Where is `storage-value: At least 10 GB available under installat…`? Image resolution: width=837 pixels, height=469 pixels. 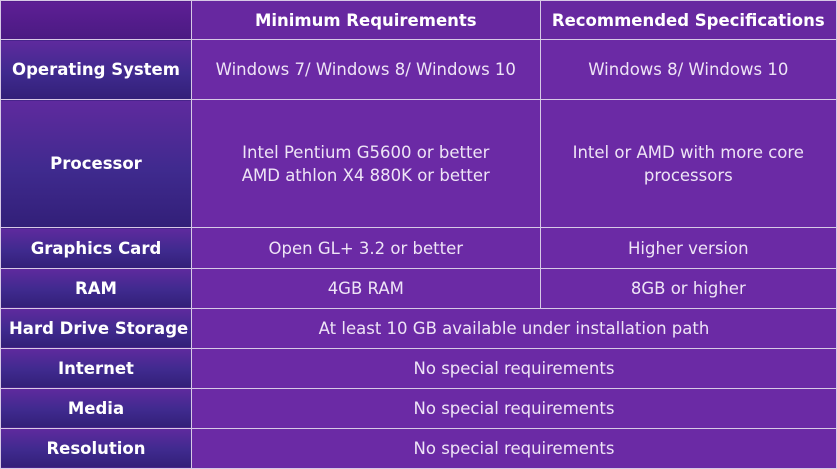 storage-value: At least 10 GB available under installat… is located at coordinates (513, 328).